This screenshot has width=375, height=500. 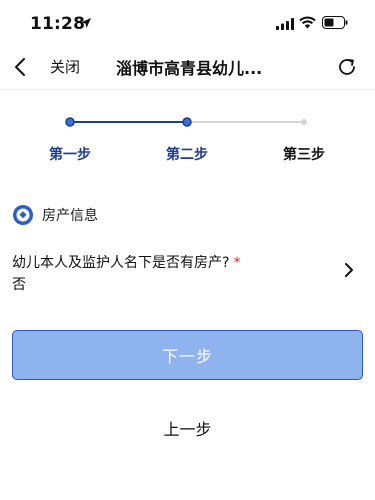 I want to click on step-2-dot, so click(x=187, y=122).